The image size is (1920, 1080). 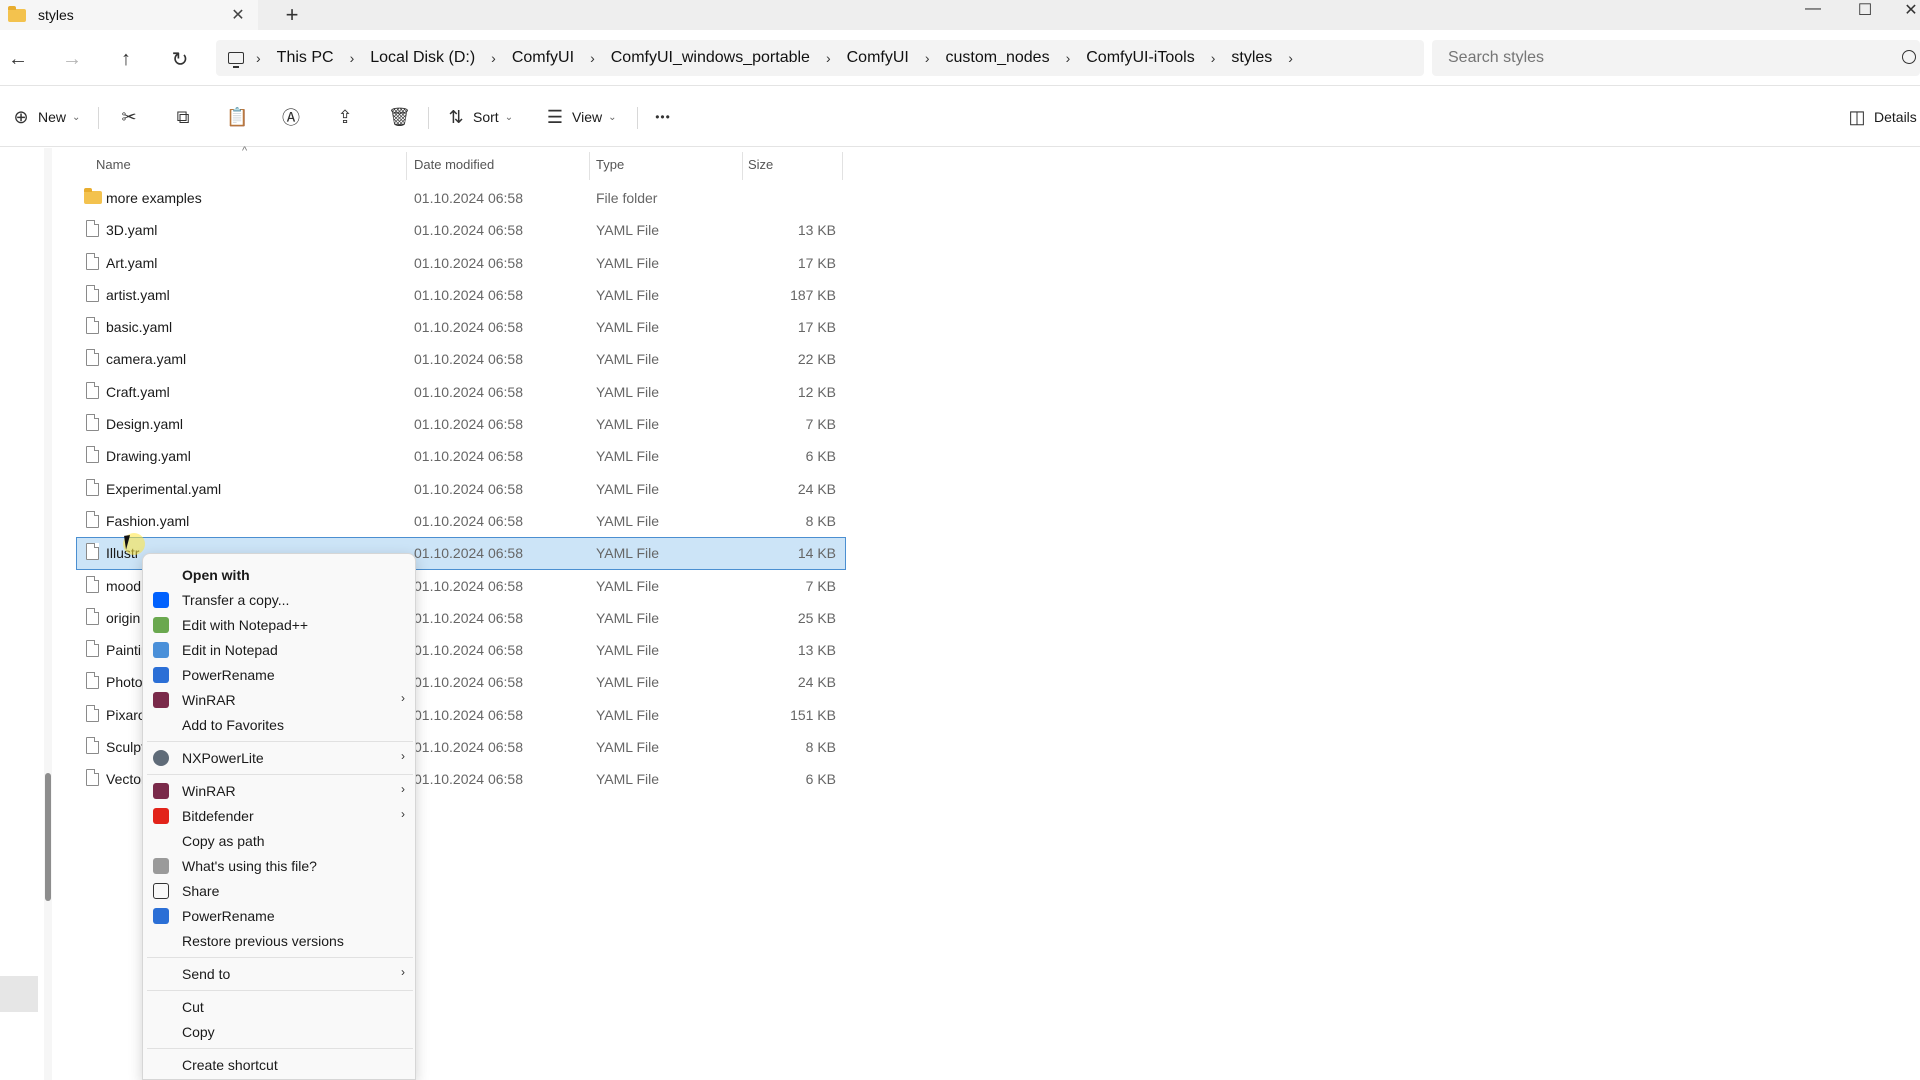 What do you see at coordinates (126, 59) in the screenshot?
I see `up-icon: ↑` at bounding box center [126, 59].